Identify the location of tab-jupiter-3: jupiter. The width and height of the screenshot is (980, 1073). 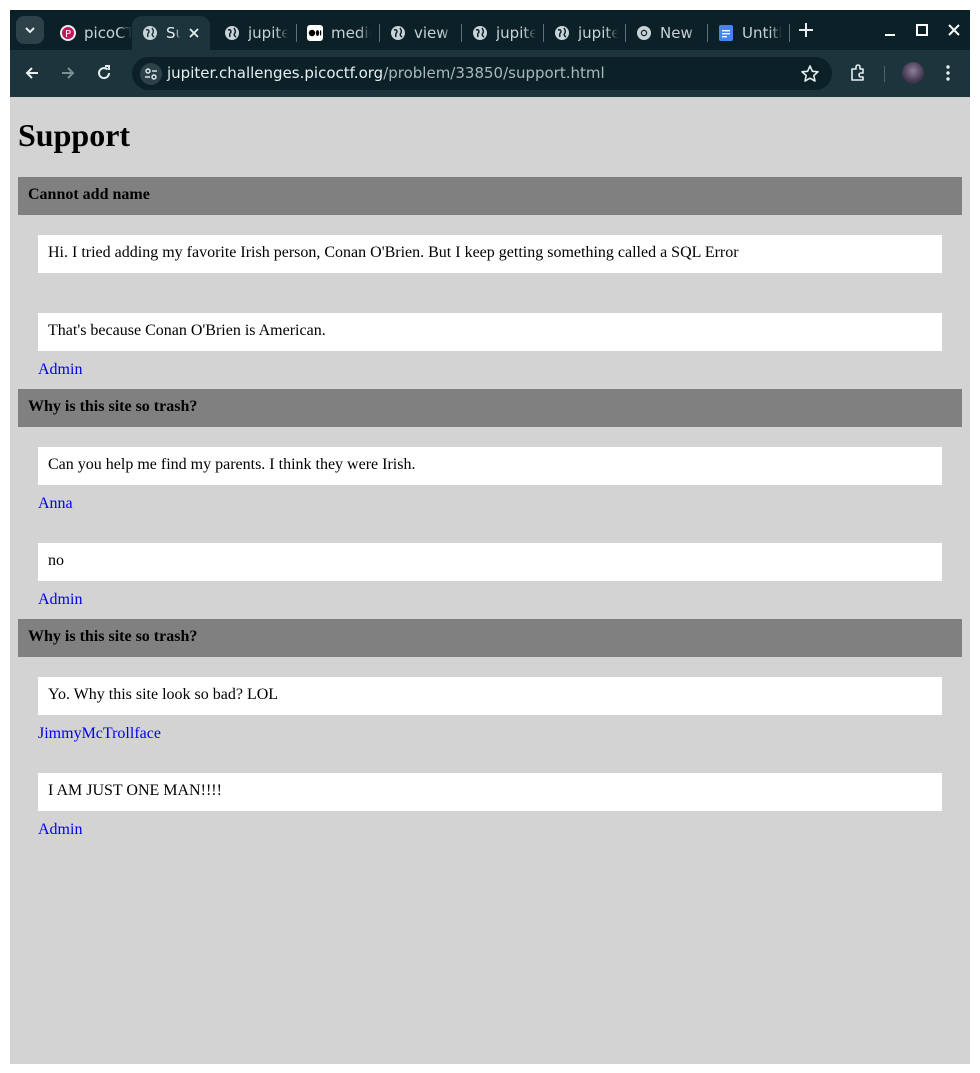
(585, 33).